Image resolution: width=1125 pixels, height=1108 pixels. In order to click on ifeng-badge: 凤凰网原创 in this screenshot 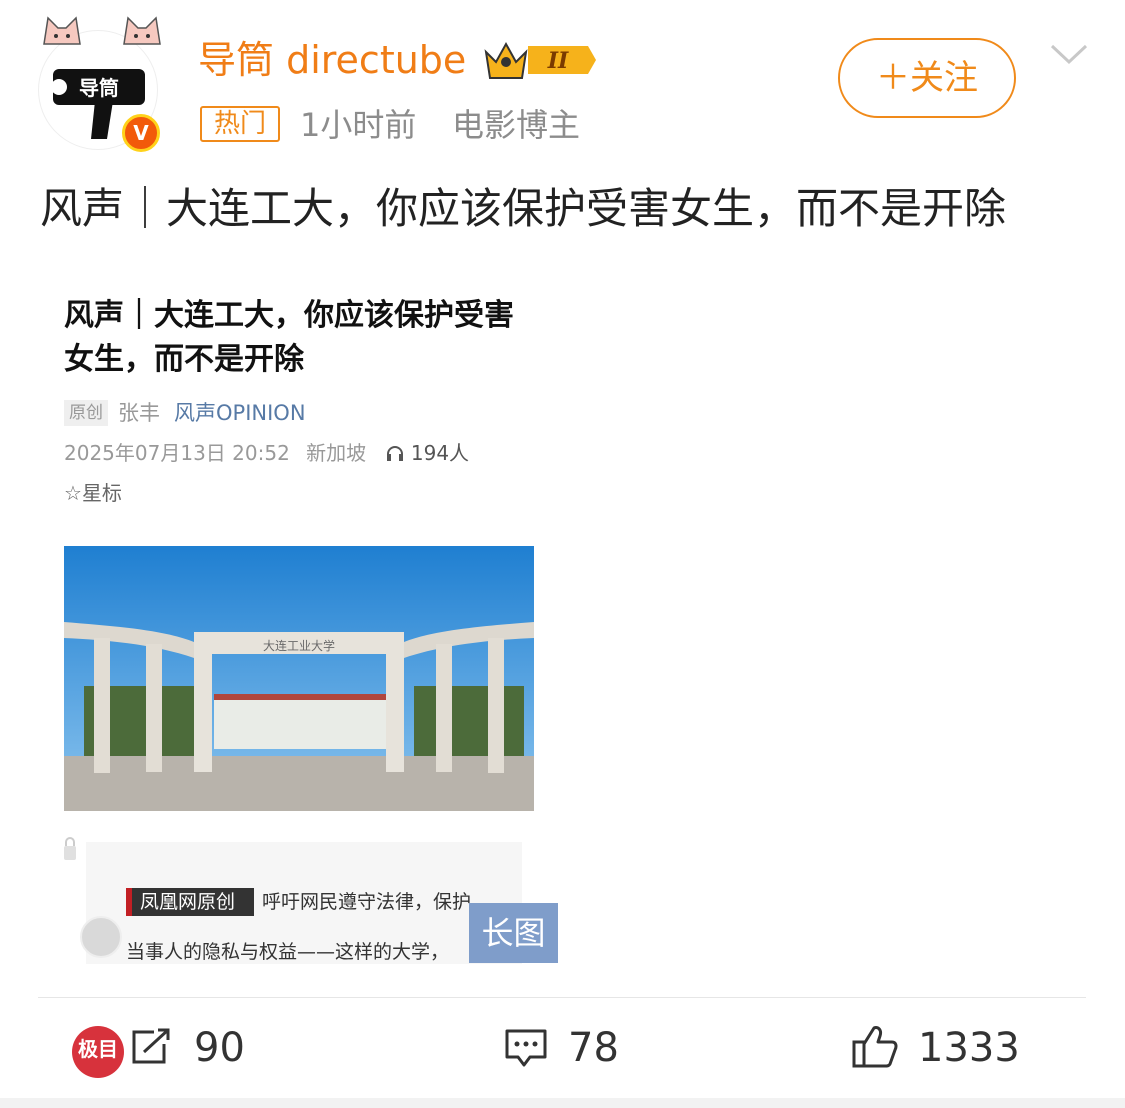, I will do `click(190, 902)`.